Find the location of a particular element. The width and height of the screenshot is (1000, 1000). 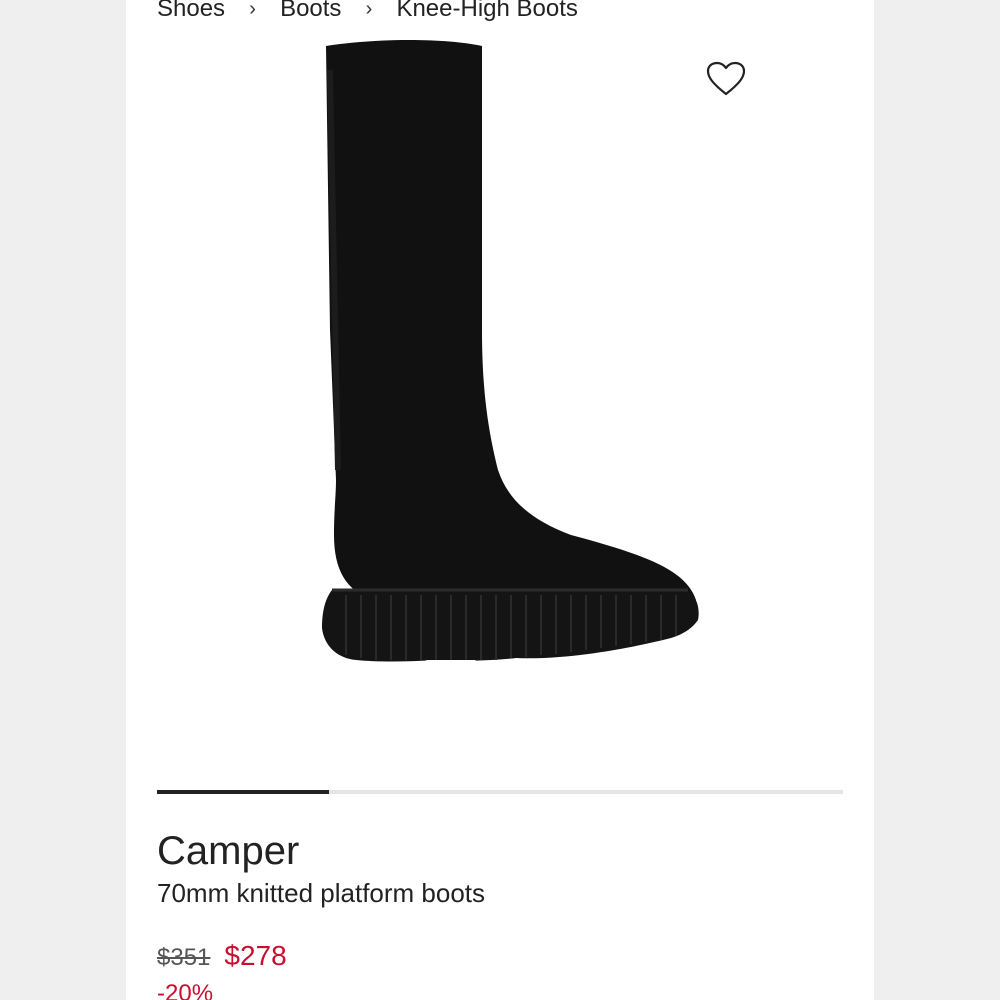

product-brand: Camper is located at coordinates (228, 851).